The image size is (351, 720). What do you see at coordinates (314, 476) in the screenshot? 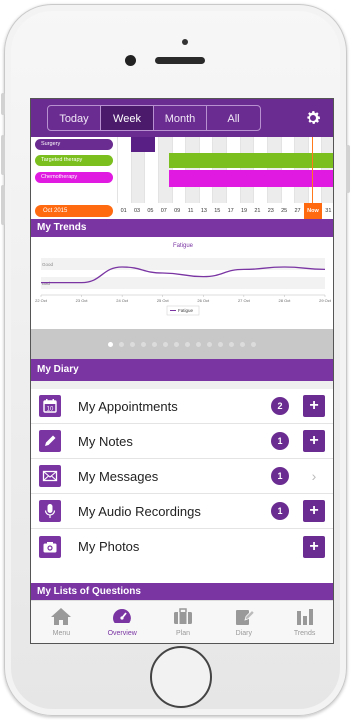
I see `chevron-right-icon: ›` at bounding box center [314, 476].